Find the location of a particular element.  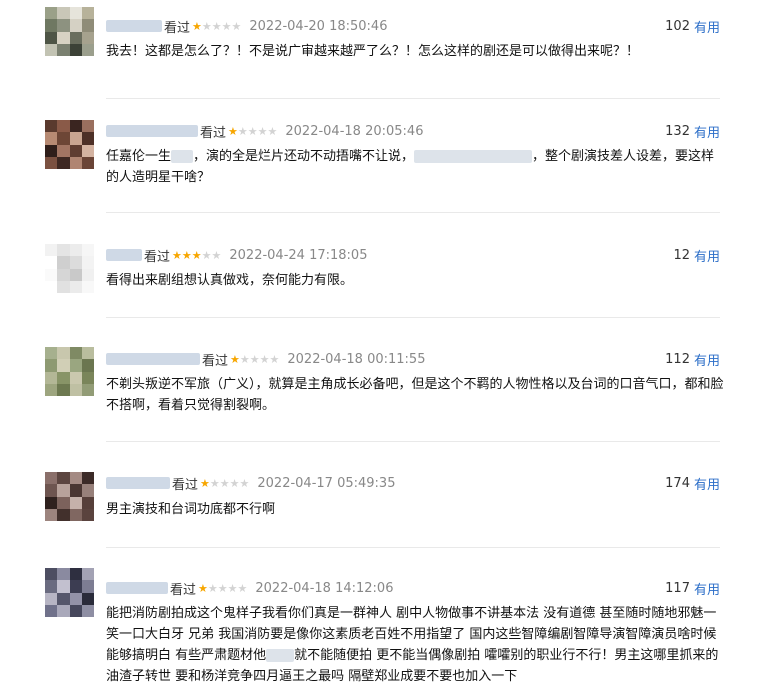

review-time: 2022-04-18 14:12:06 is located at coordinates (324, 588).